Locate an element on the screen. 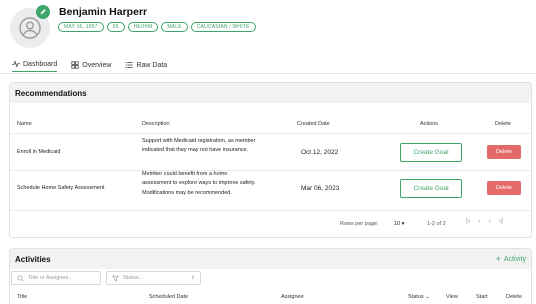  tab-overview-label: Overview is located at coordinates (97, 65).